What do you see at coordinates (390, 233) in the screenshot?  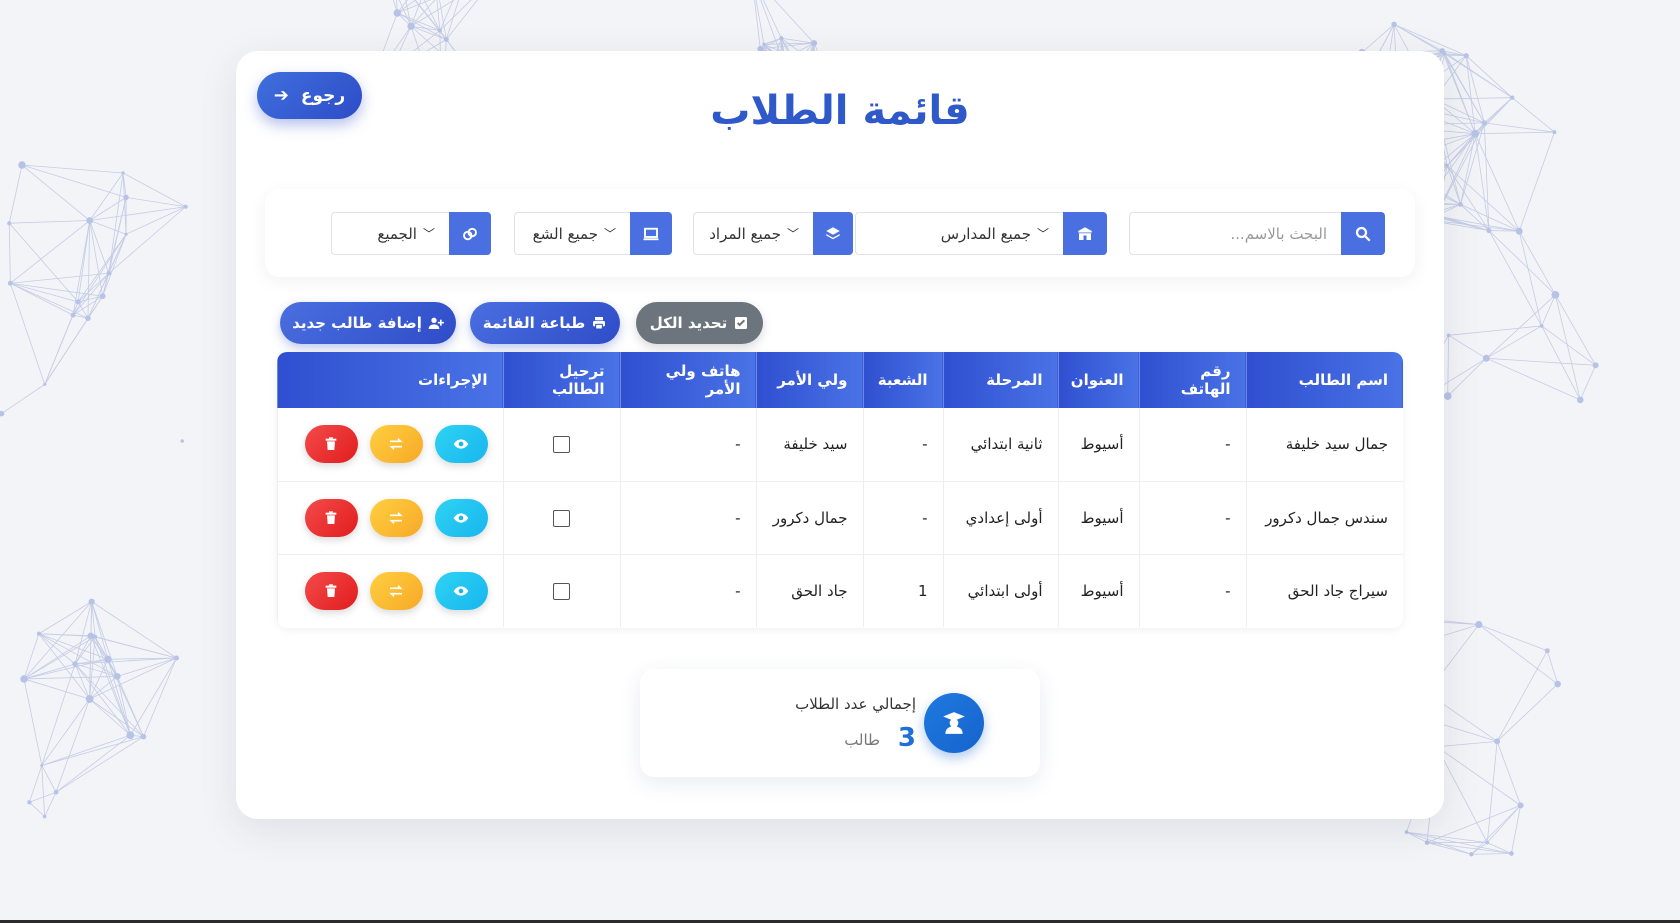 I see `gender-select: ﹀ الجميع` at bounding box center [390, 233].